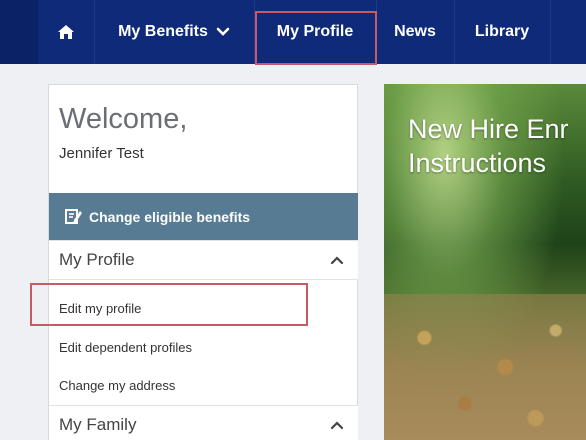 This screenshot has height=440, width=586. What do you see at coordinates (169, 304) in the screenshot?
I see `edit-my-profile-highlight-box` at bounding box center [169, 304].